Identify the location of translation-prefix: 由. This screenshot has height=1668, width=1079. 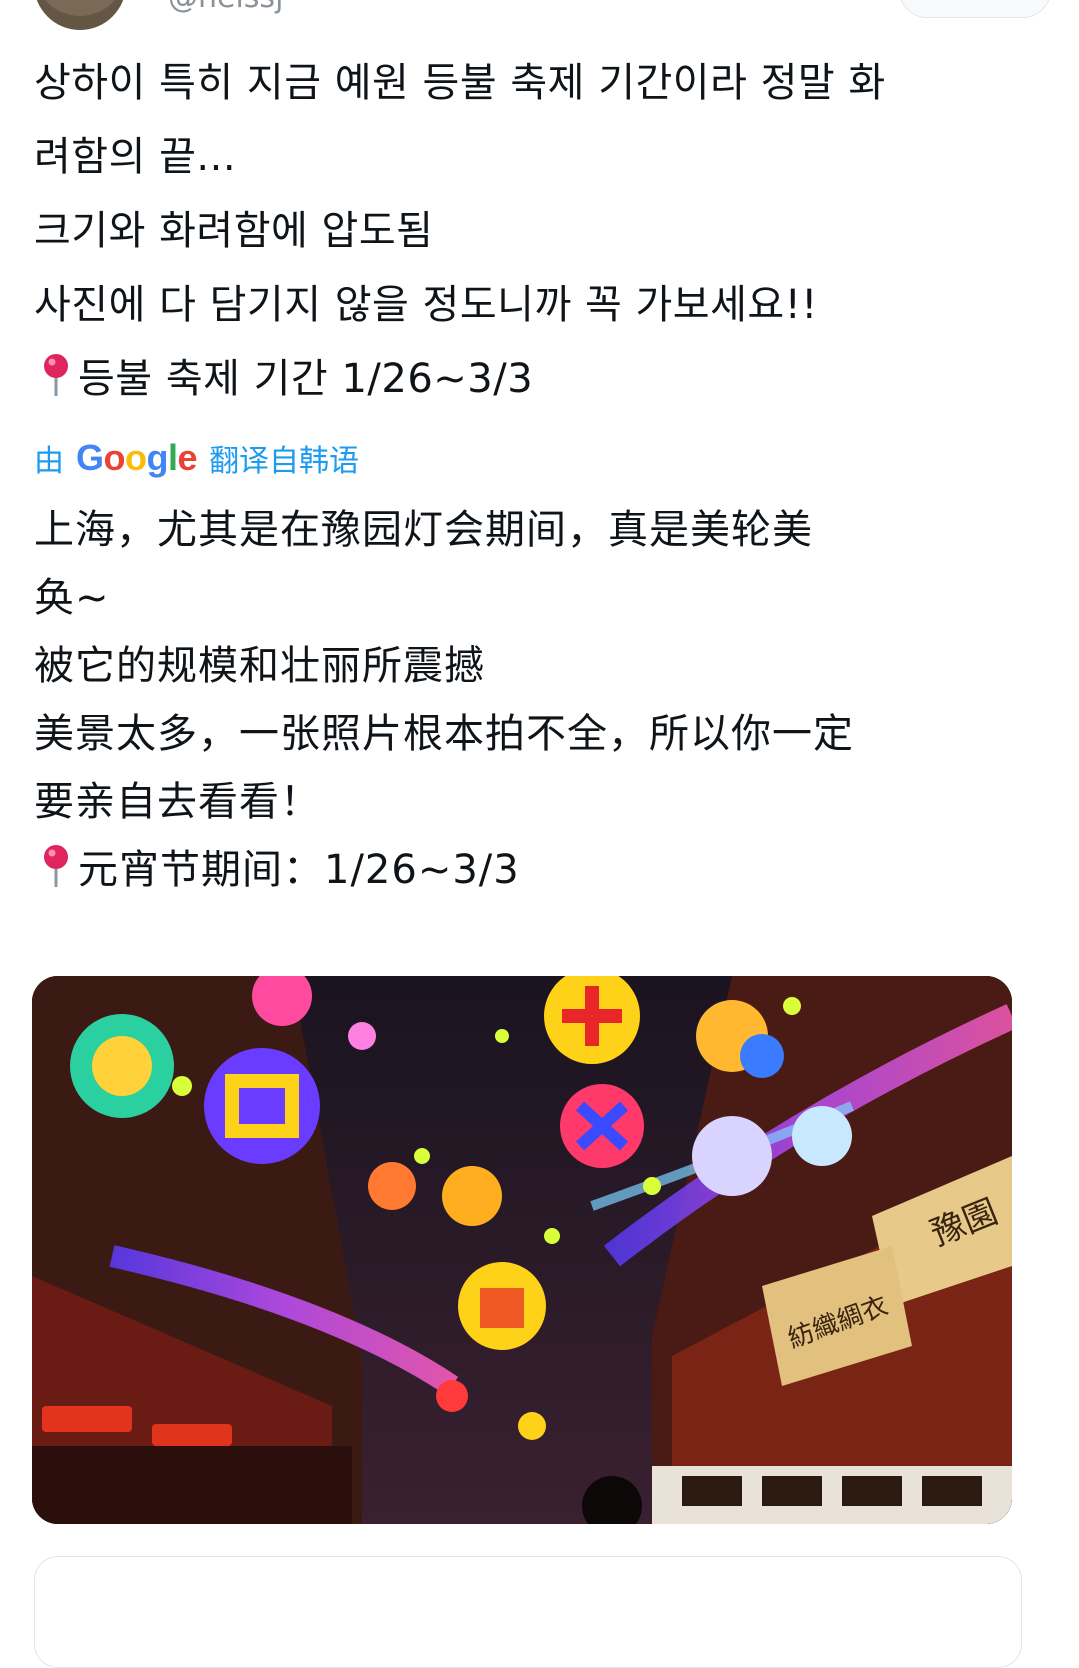
(49, 461).